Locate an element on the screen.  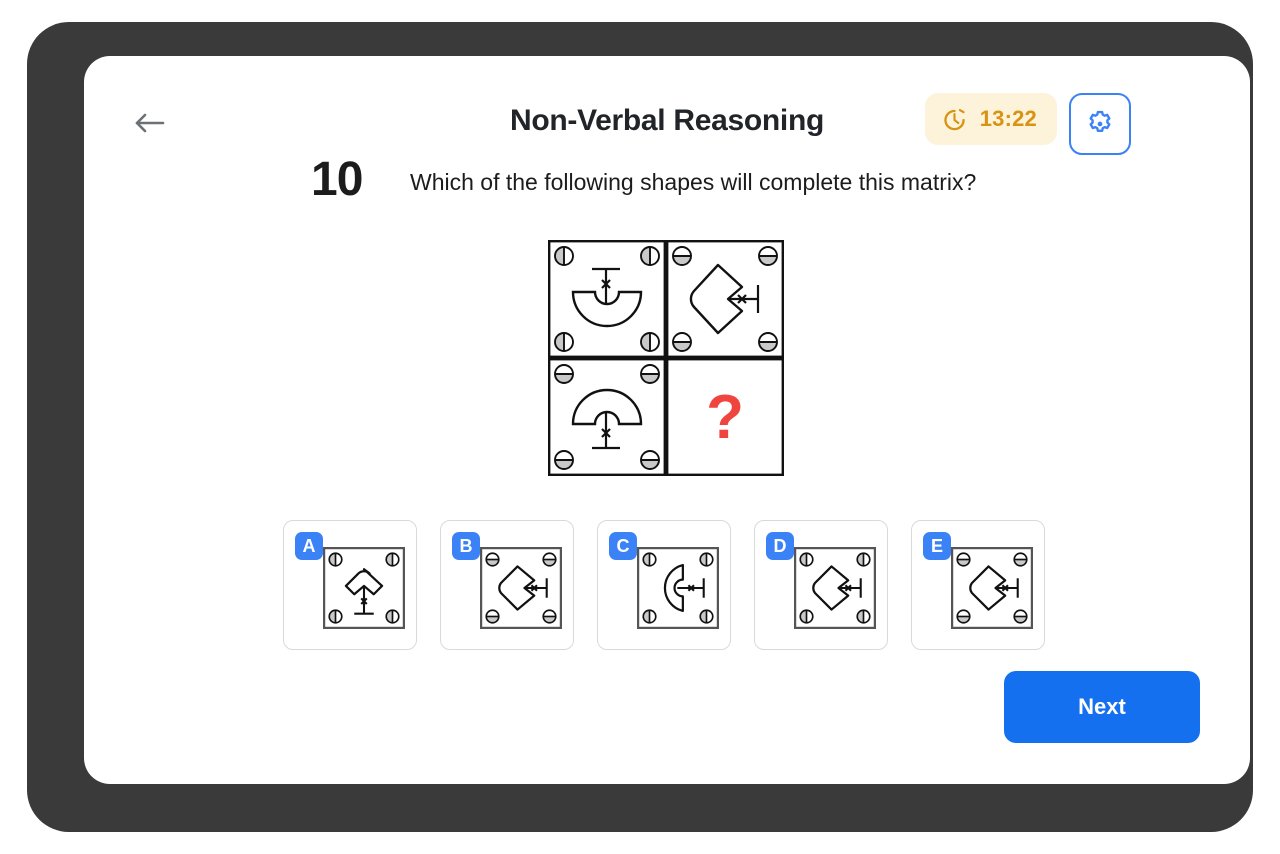
matrix-cell-top-right is located at coordinates (725, 299).